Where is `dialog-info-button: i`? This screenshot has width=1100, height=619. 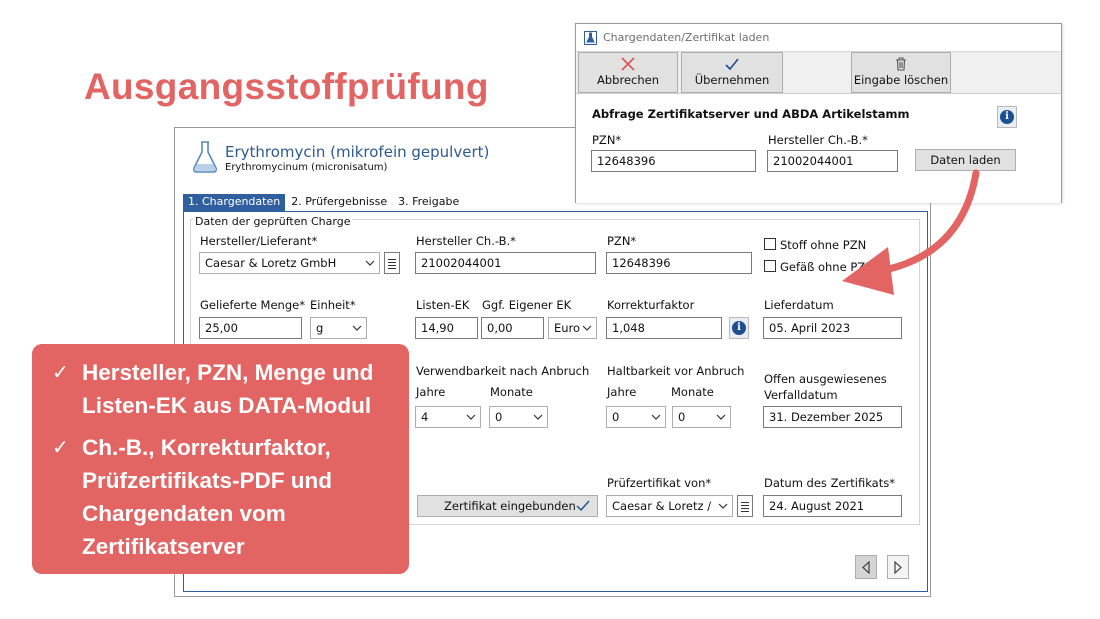 dialog-info-button: i is located at coordinates (1007, 117).